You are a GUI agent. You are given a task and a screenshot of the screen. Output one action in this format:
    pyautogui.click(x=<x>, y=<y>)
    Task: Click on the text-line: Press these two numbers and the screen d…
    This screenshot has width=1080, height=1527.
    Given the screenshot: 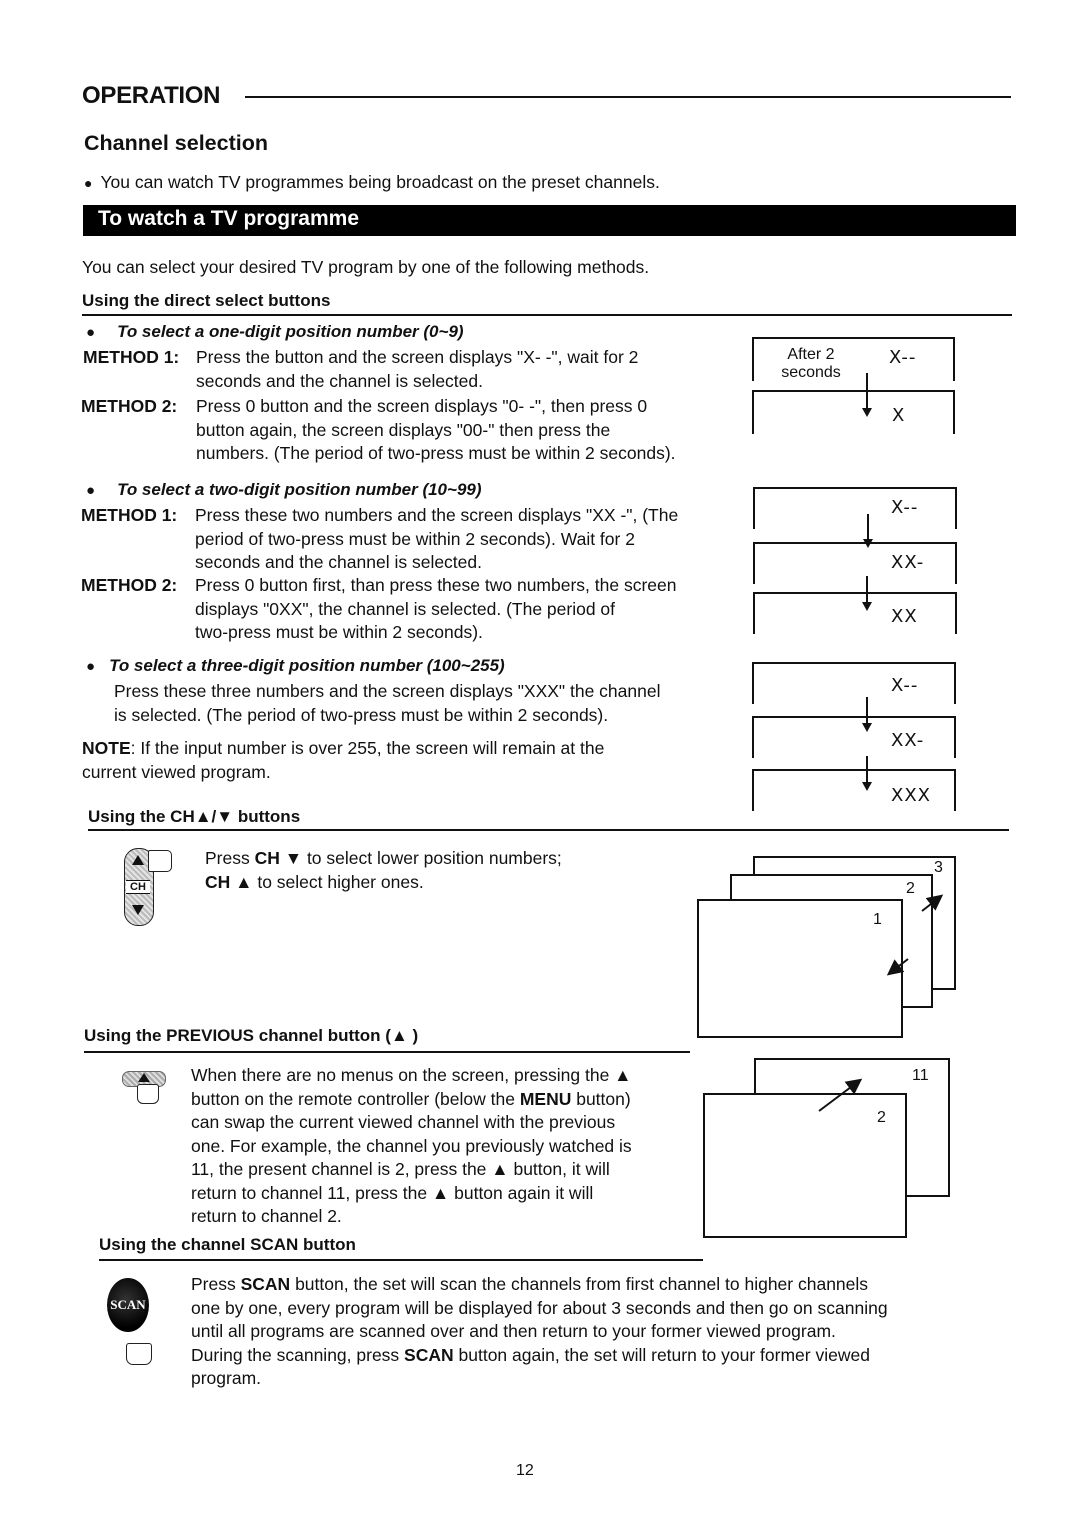 What is the action you would take?
    pyautogui.click(x=437, y=515)
    